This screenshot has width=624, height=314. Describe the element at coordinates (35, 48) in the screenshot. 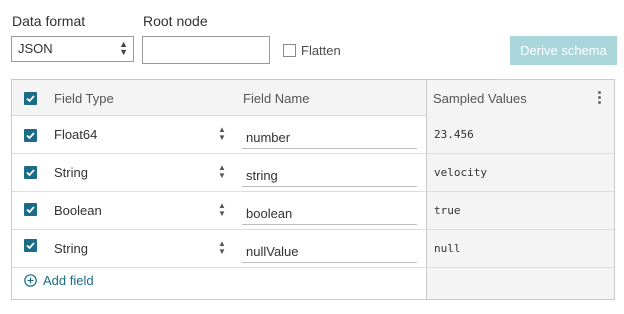

I see `data-format-value: JSON` at that location.